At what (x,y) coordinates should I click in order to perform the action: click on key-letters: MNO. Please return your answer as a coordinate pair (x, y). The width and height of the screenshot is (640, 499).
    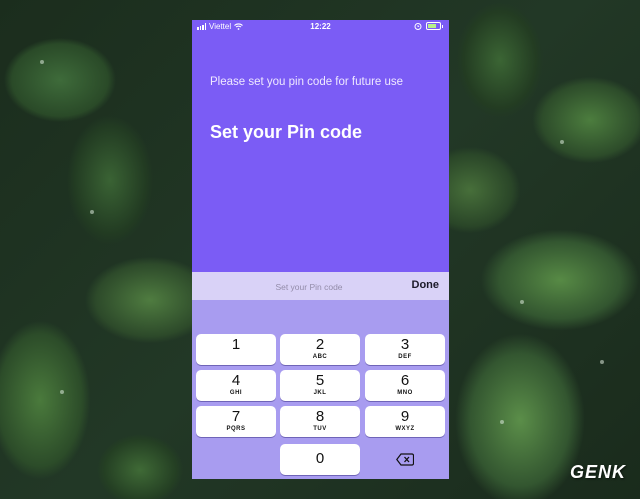
    Looking at the image, I should click on (405, 393).